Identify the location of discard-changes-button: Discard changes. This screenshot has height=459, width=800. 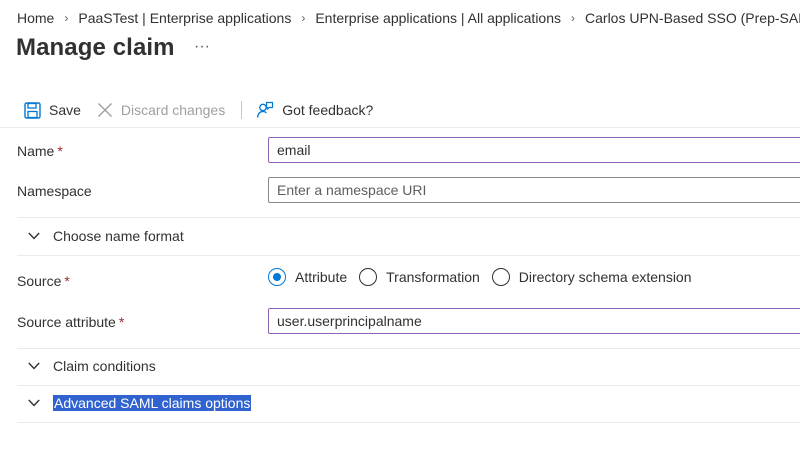
(161, 110).